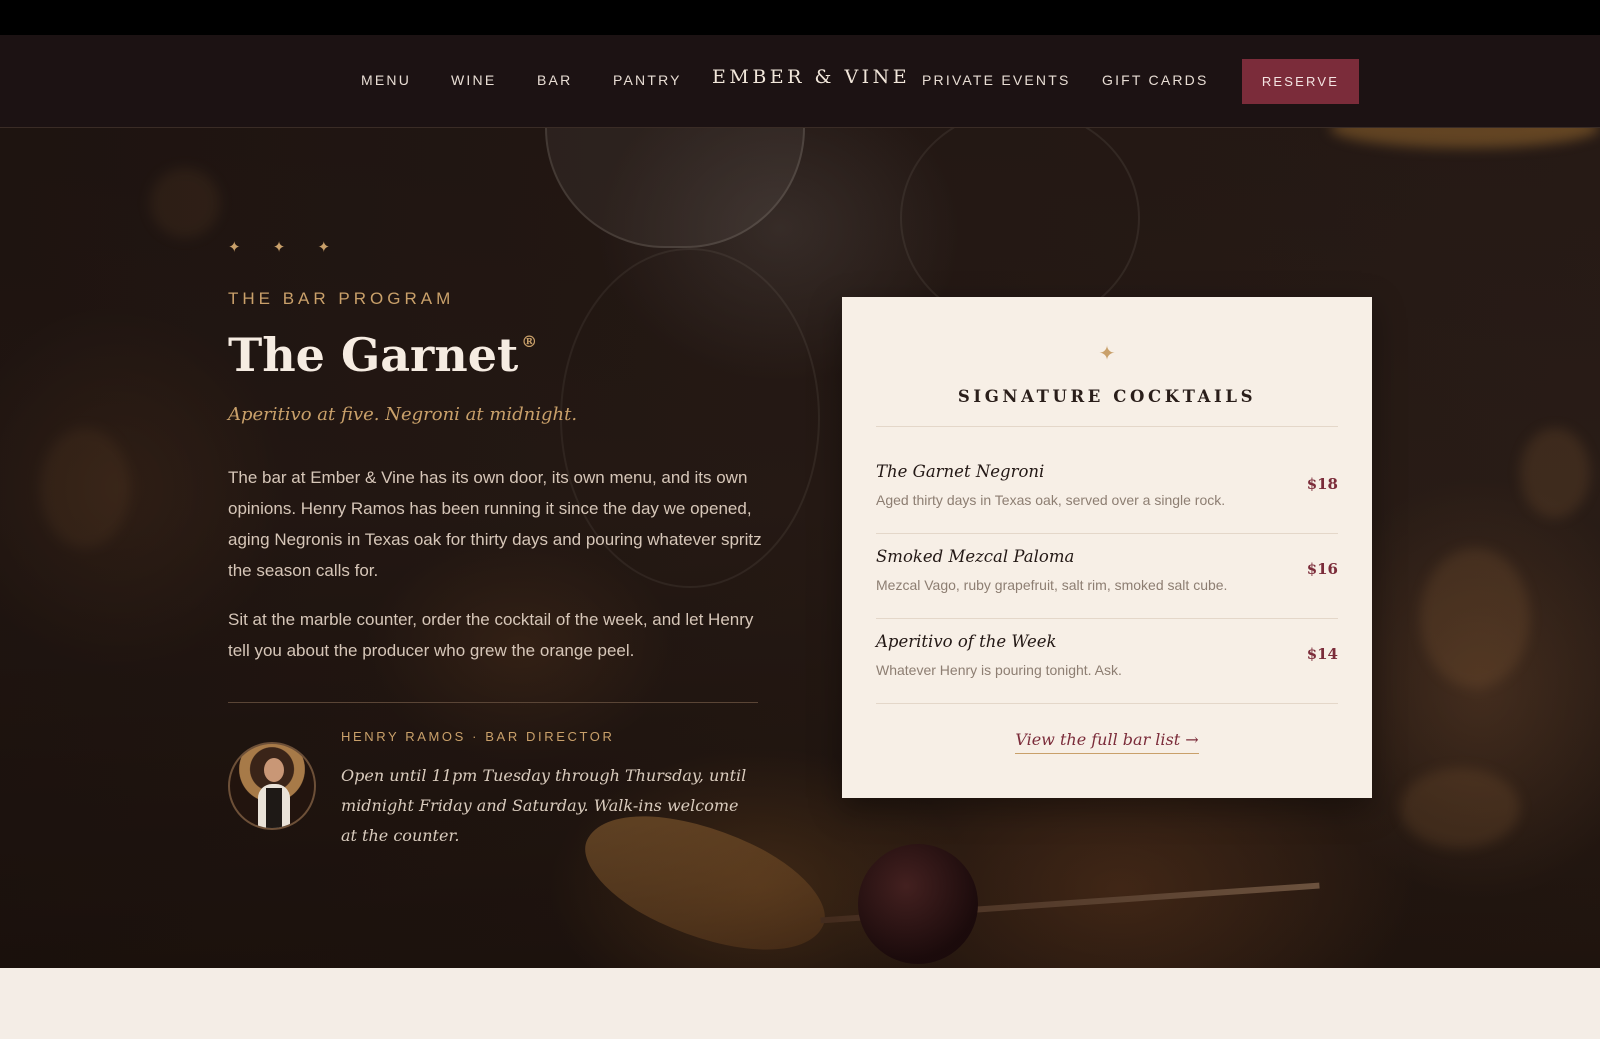 This screenshot has height=1039, width=1600. What do you see at coordinates (403, 414) in the screenshot?
I see `tagline: Aperitivo at five. Negroni at midnight.` at bounding box center [403, 414].